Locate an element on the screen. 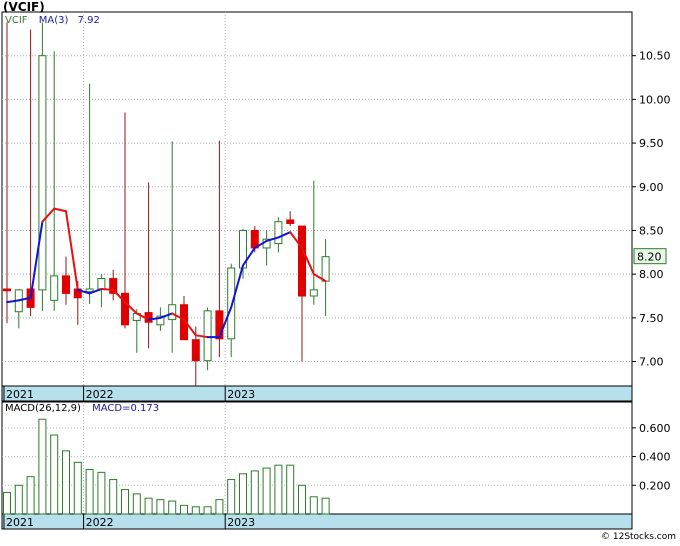 This screenshot has height=546, width=680. price-legend: VCIF MA(3) 7.92 is located at coordinates (52, 20).